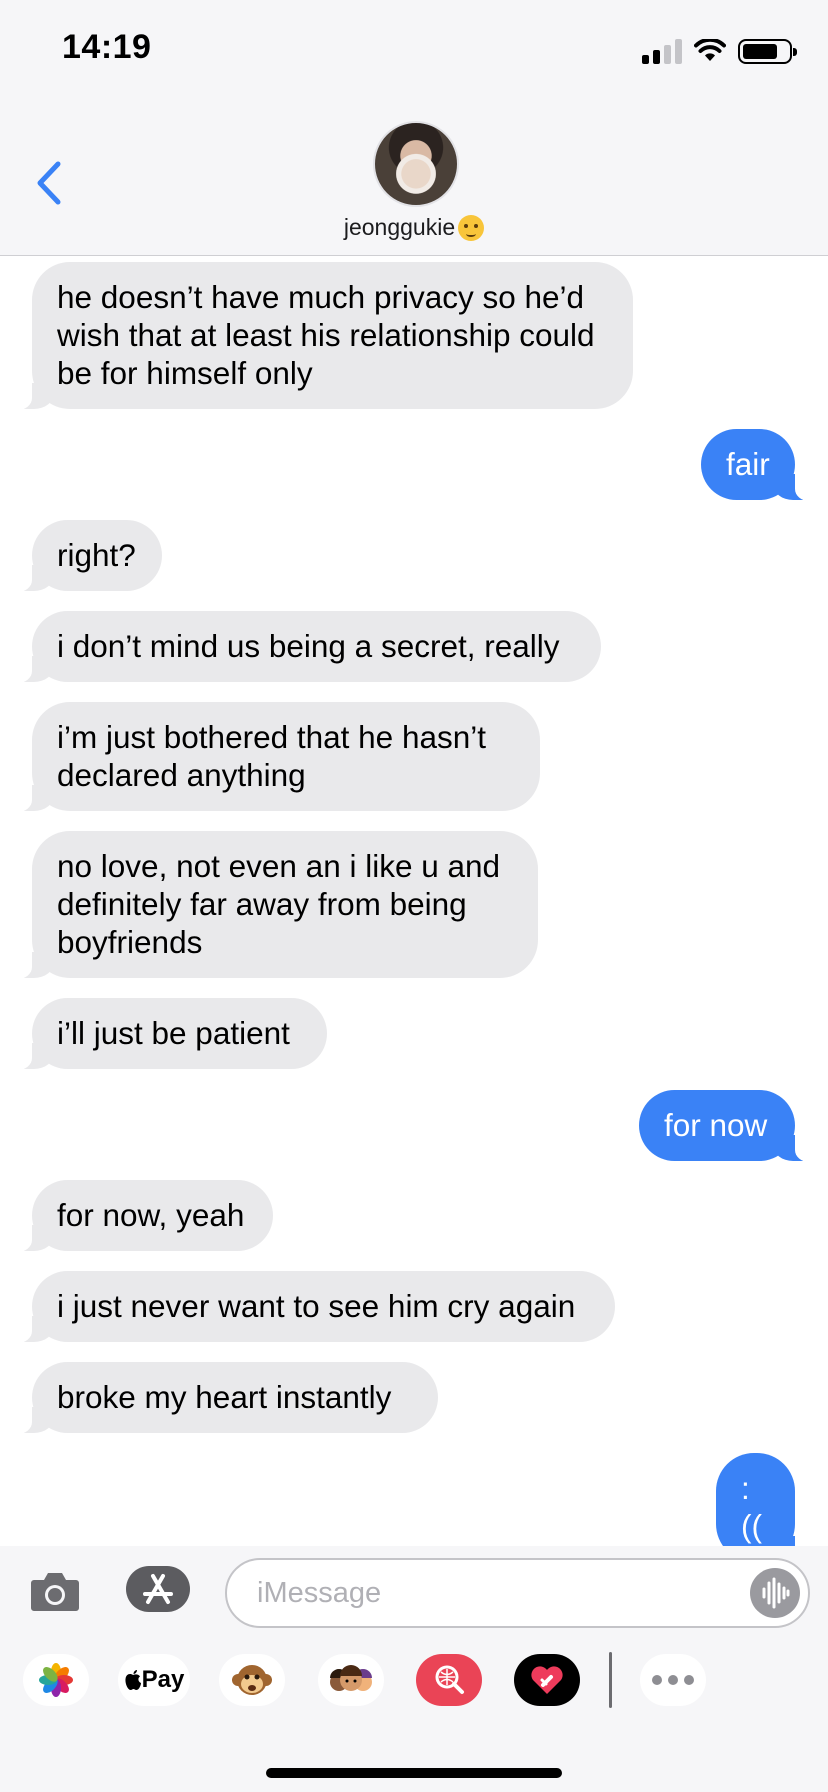 The image size is (828, 1792). I want to click on contact-name: jeonggukie, so click(399, 227).